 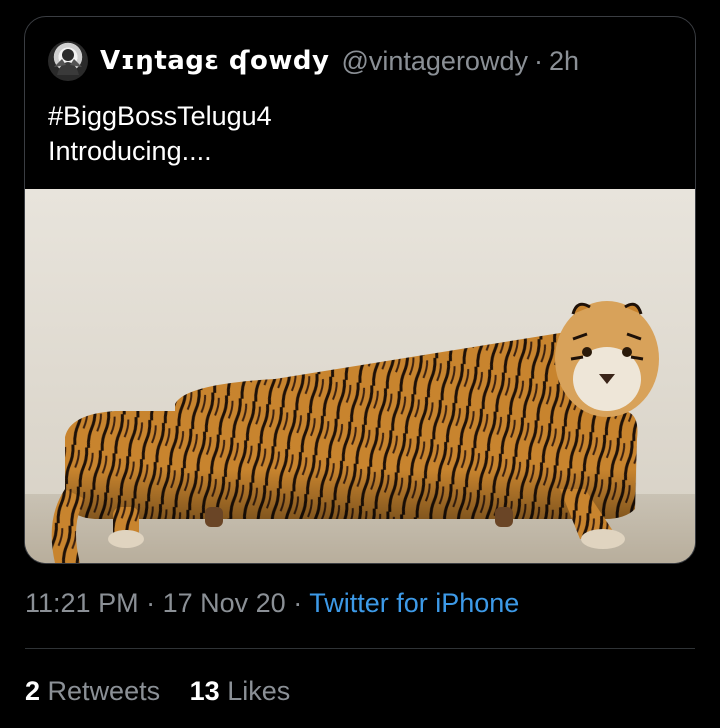 I want to click on author-handle: @vintagerowdy, so click(x=434, y=61).